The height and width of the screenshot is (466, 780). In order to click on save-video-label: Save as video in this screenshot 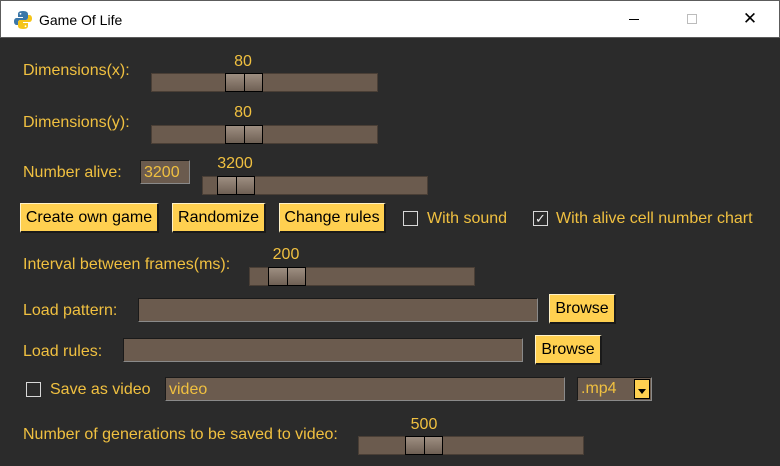, I will do `click(100, 390)`.